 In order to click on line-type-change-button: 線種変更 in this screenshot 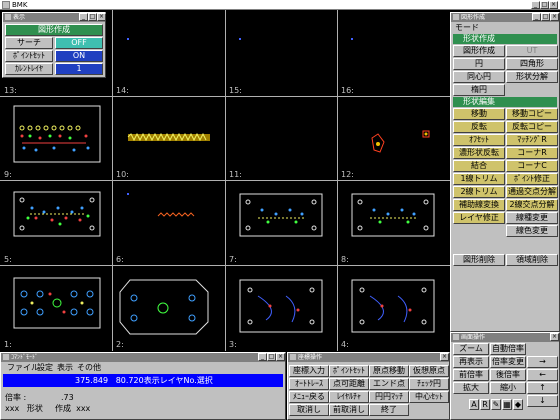, I will do `click(532, 218)`.